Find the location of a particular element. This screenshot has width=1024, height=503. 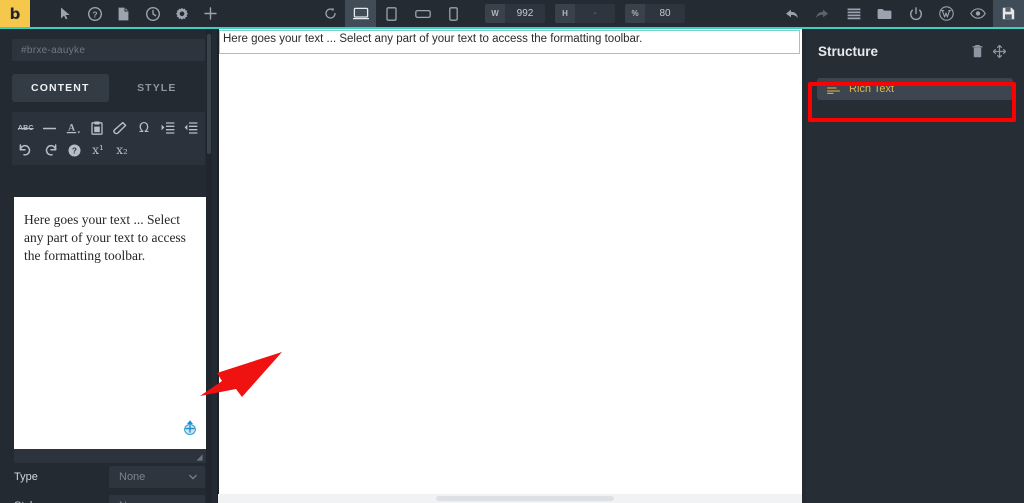

structure-title: Structure is located at coordinates (848, 51).